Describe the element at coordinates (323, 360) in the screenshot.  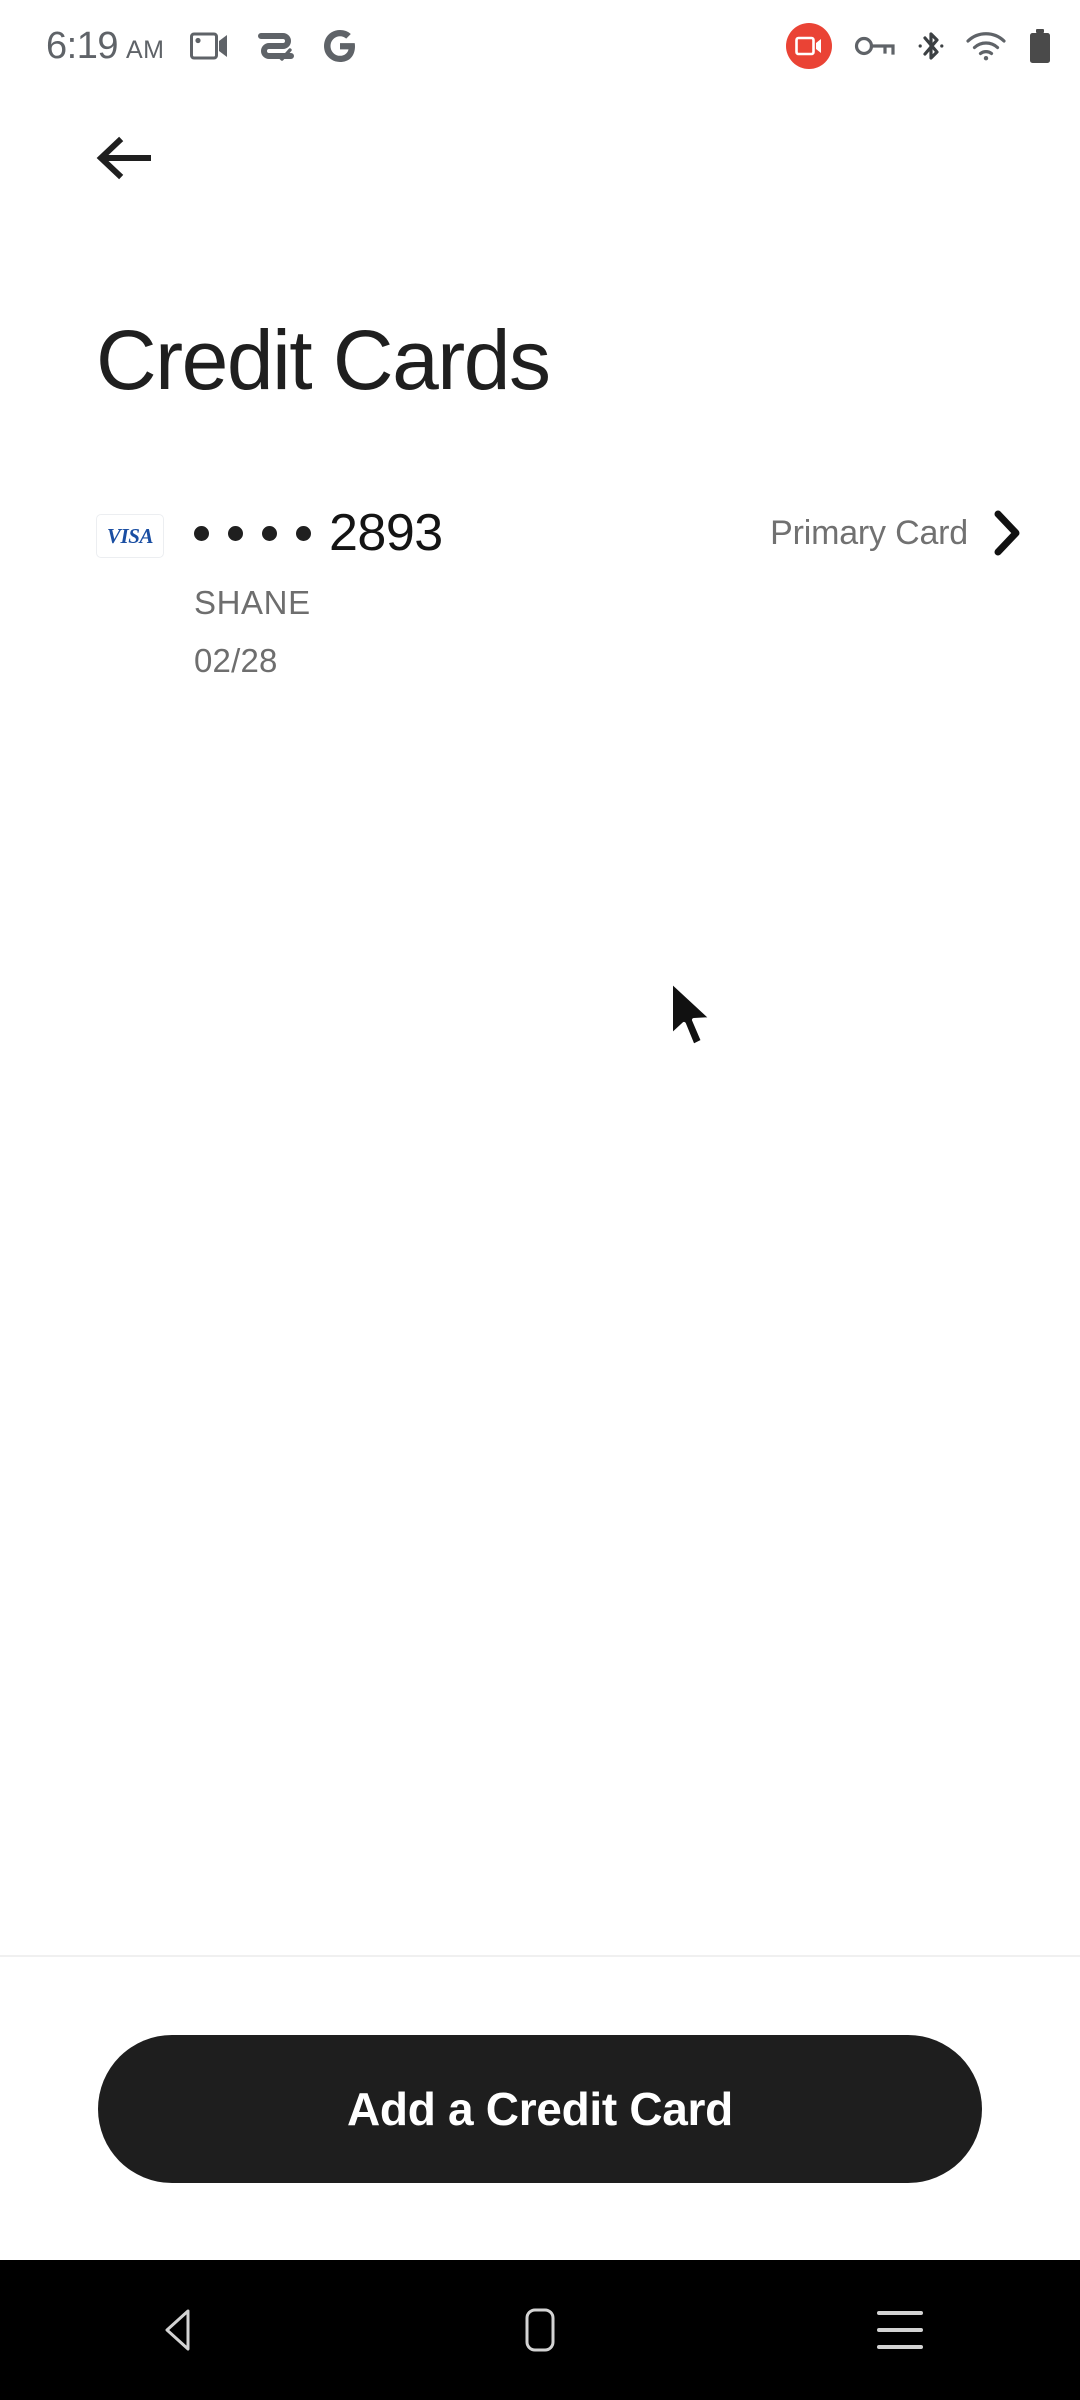
I see `page-title: Credit Cards` at that location.